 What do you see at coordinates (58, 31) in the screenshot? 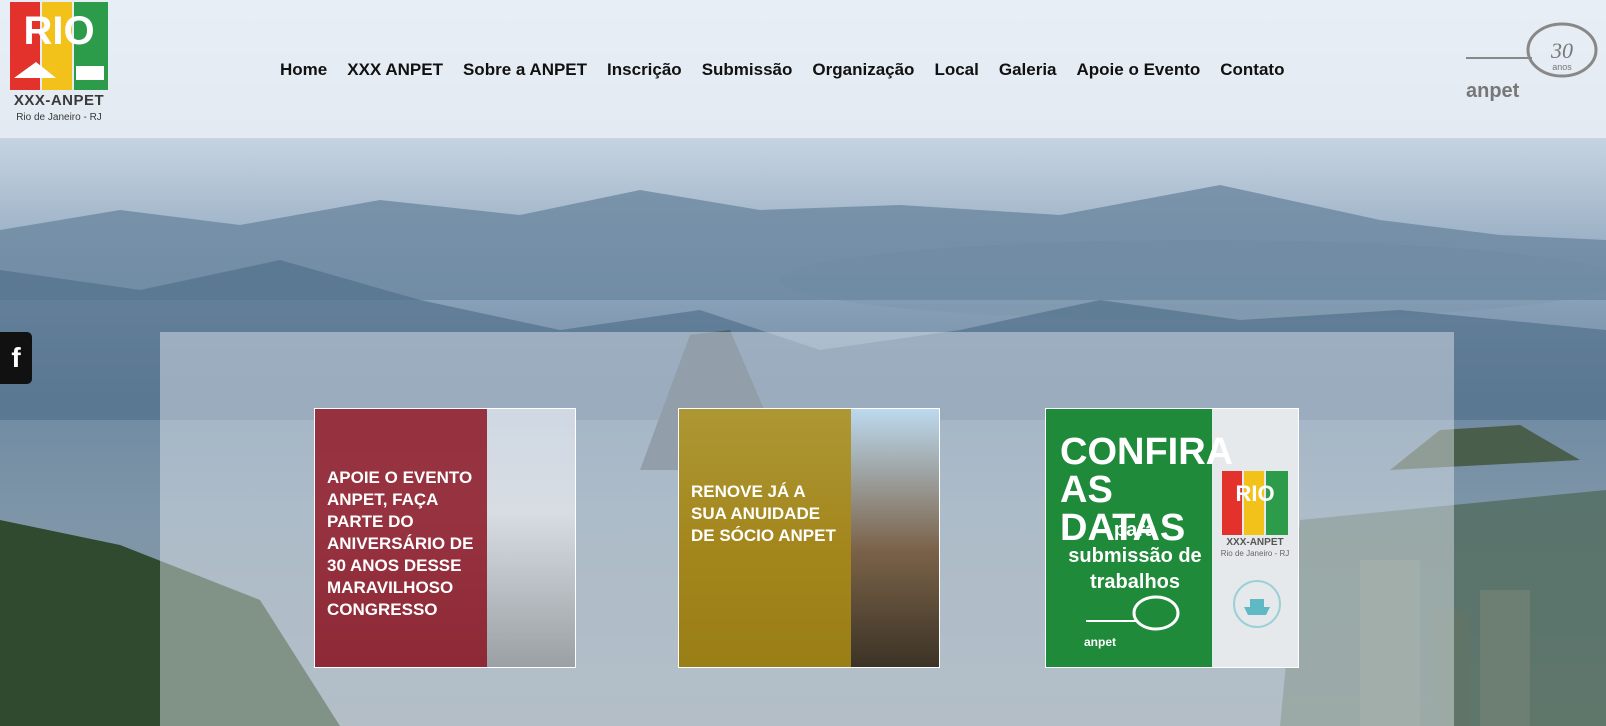
I see `svg-text: RIO` at bounding box center [58, 31].